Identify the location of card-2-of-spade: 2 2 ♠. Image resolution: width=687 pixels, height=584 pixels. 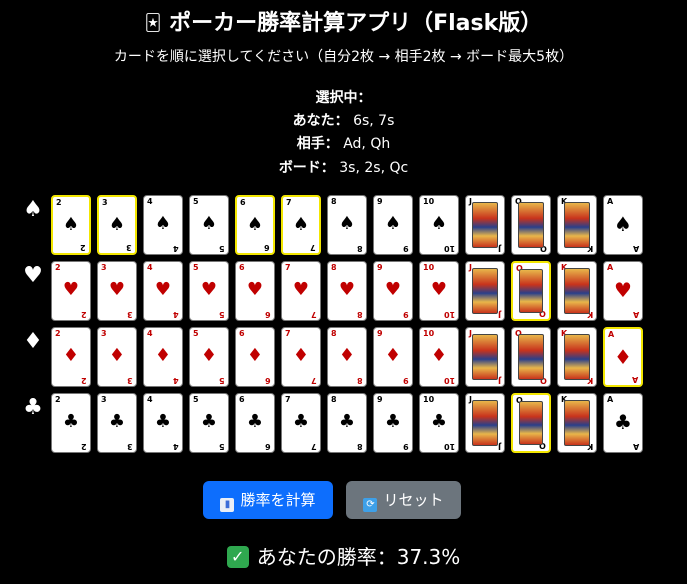
(71, 225).